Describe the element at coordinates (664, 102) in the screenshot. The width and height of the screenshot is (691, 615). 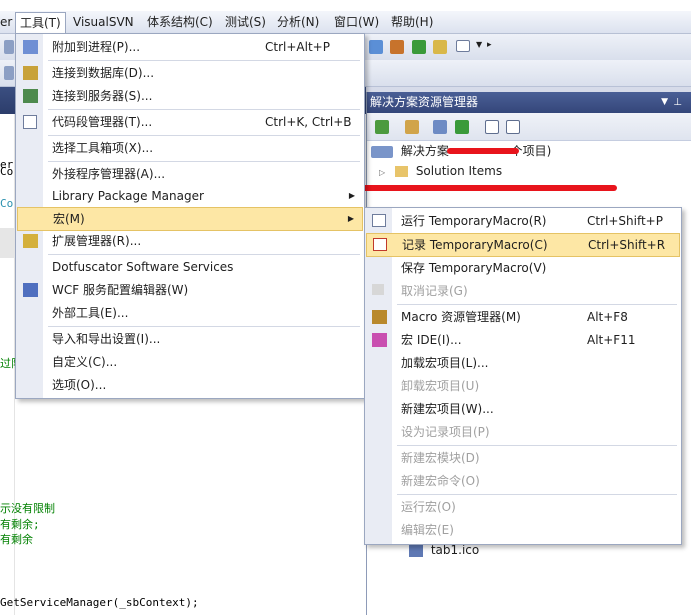
I see `window-position-icon: ▼` at that location.